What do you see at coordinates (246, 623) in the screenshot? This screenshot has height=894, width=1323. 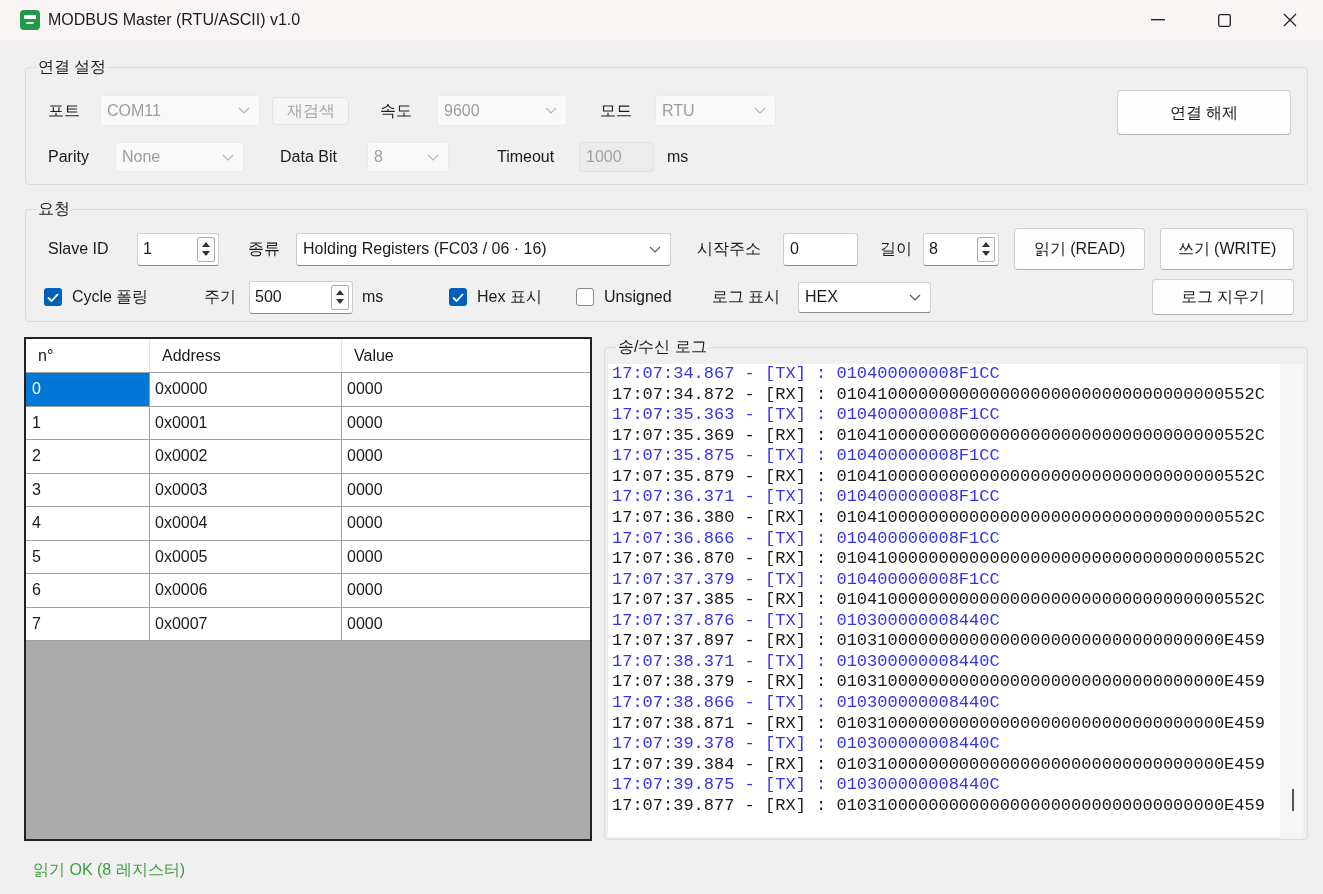 I see `table-cell: 0x0007` at bounding box center [246, 623].